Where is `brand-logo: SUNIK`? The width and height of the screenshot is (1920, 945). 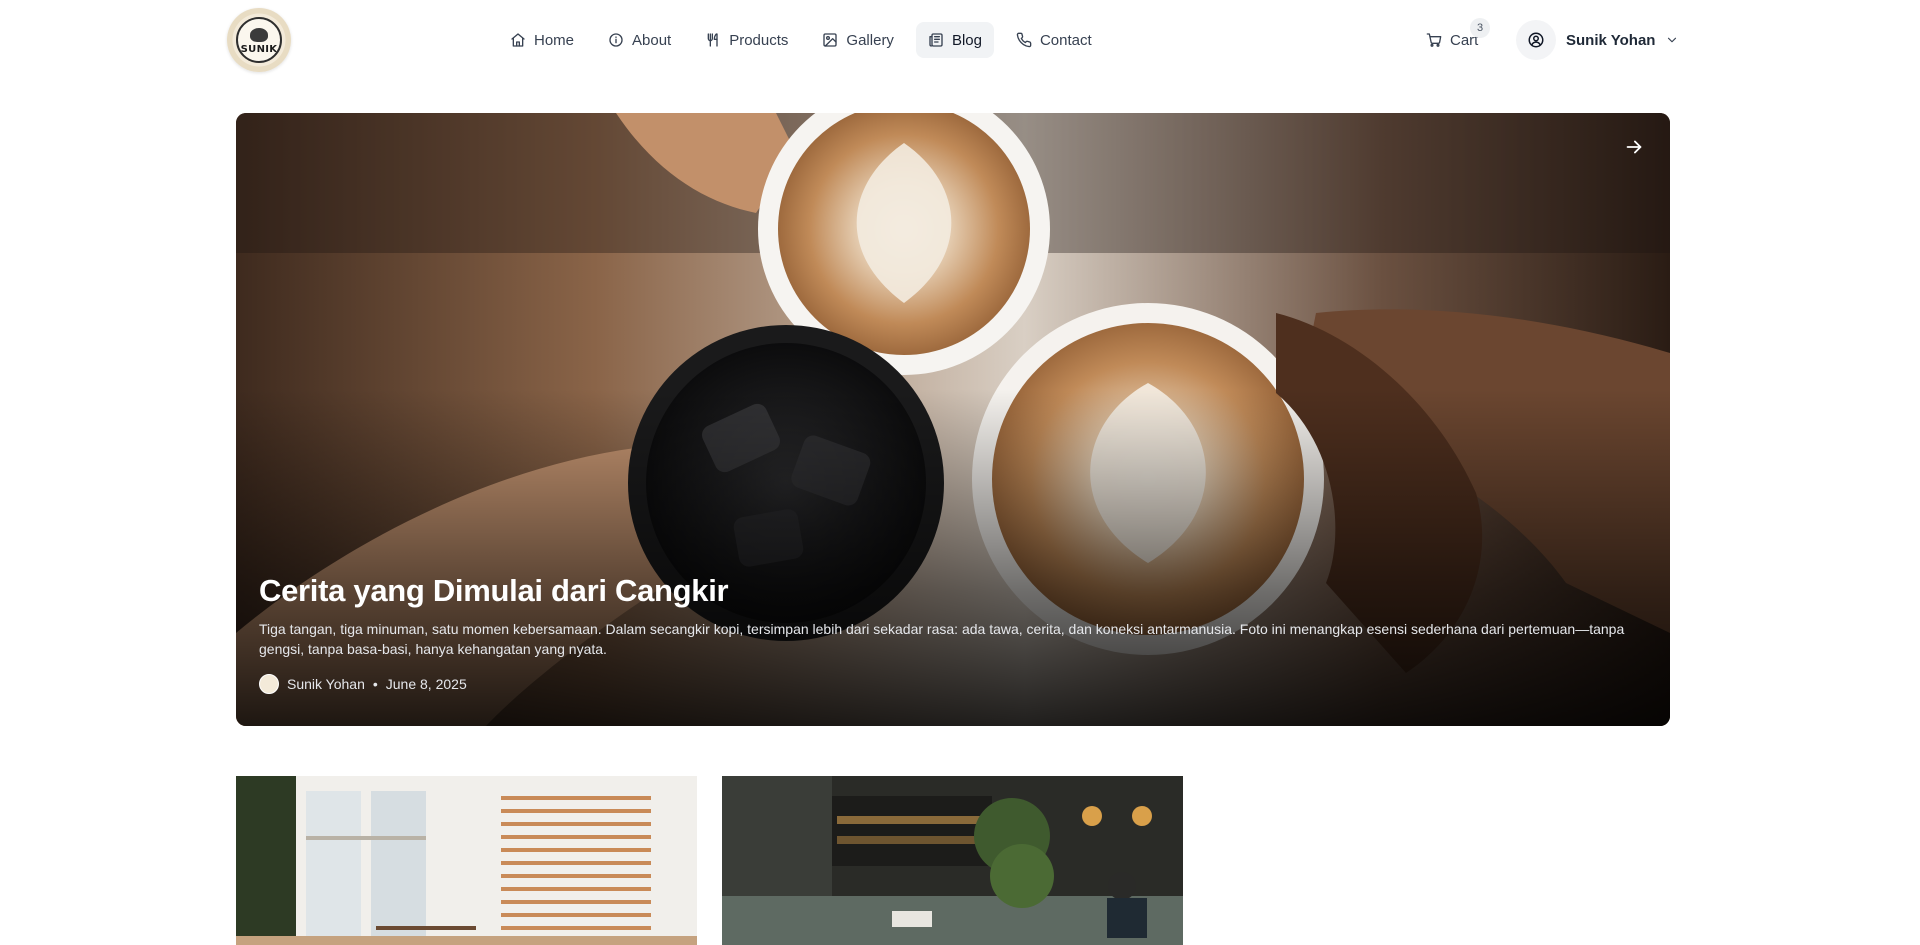
brand-logo: SUNIK is located at coordinates (259, 40).